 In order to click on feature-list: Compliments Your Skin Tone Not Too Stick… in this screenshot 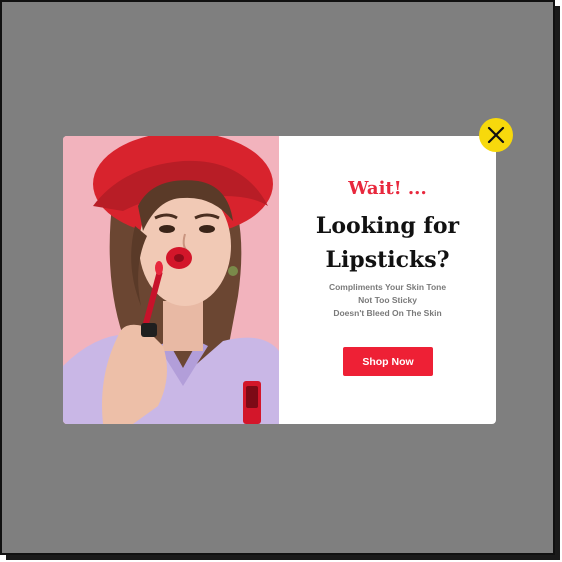, I will do `click(387, 300)`.